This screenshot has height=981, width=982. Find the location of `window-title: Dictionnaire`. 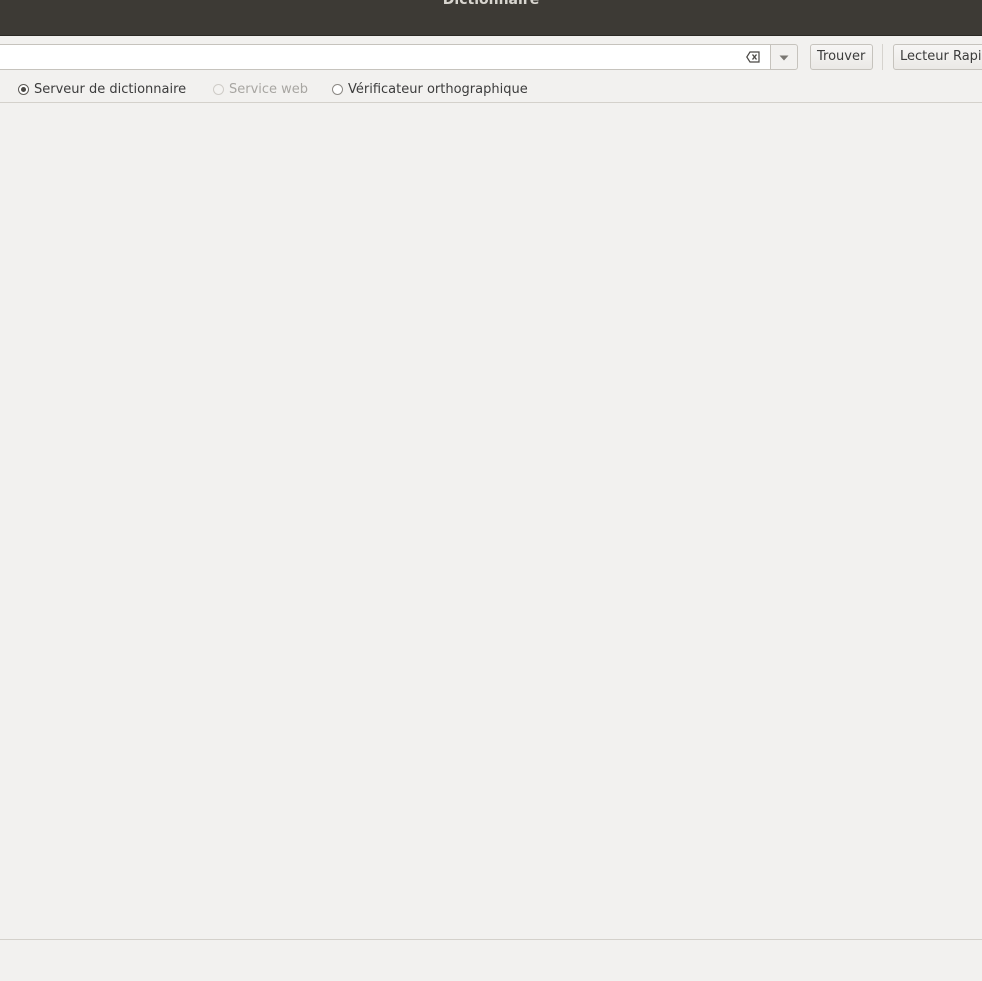

window-title: Dictionnaire is located at coordinates (491, 4).